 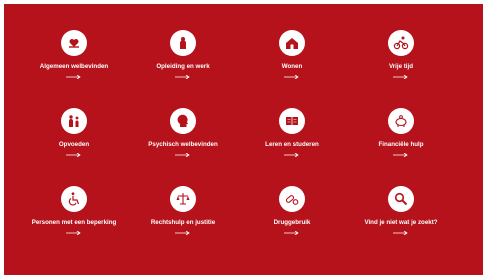 I want to click on family-icon, so click(x=74, y=121).